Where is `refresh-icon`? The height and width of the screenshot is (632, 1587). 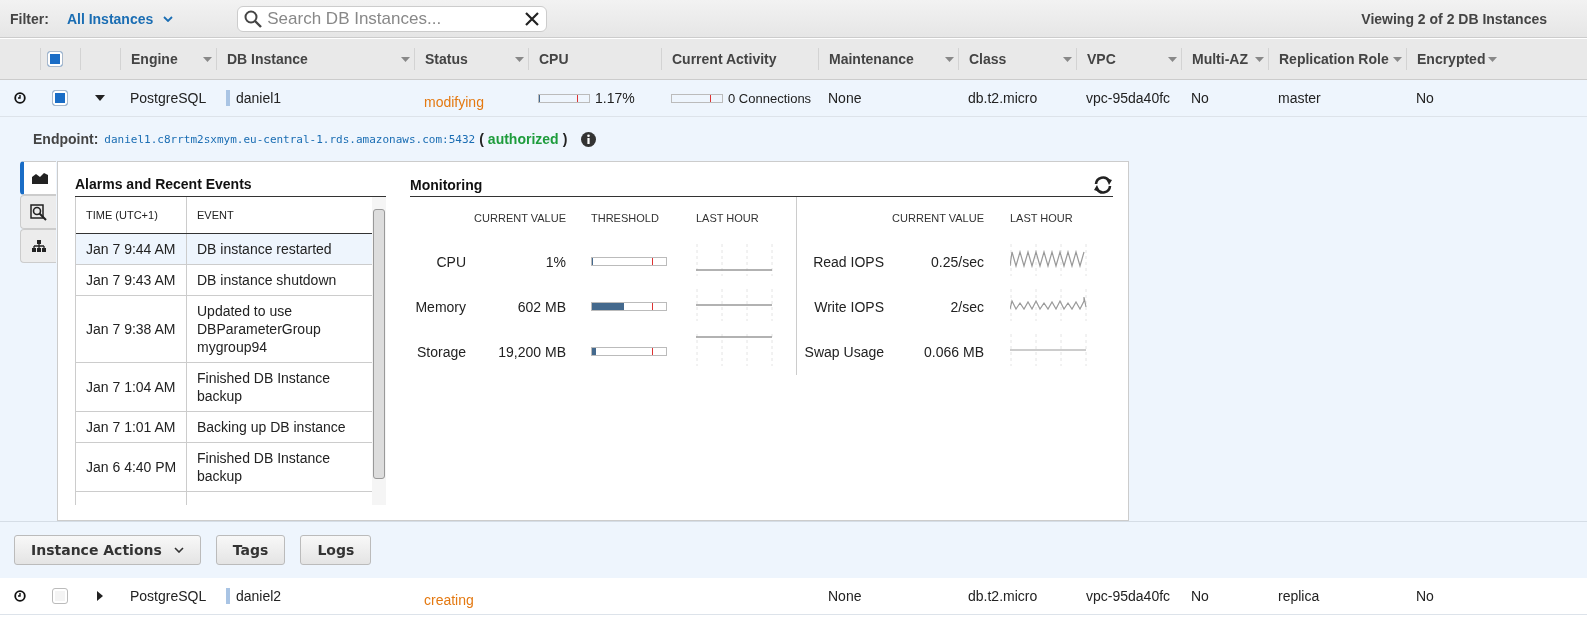 refresh-icon is located at coordinates (1103, 185).